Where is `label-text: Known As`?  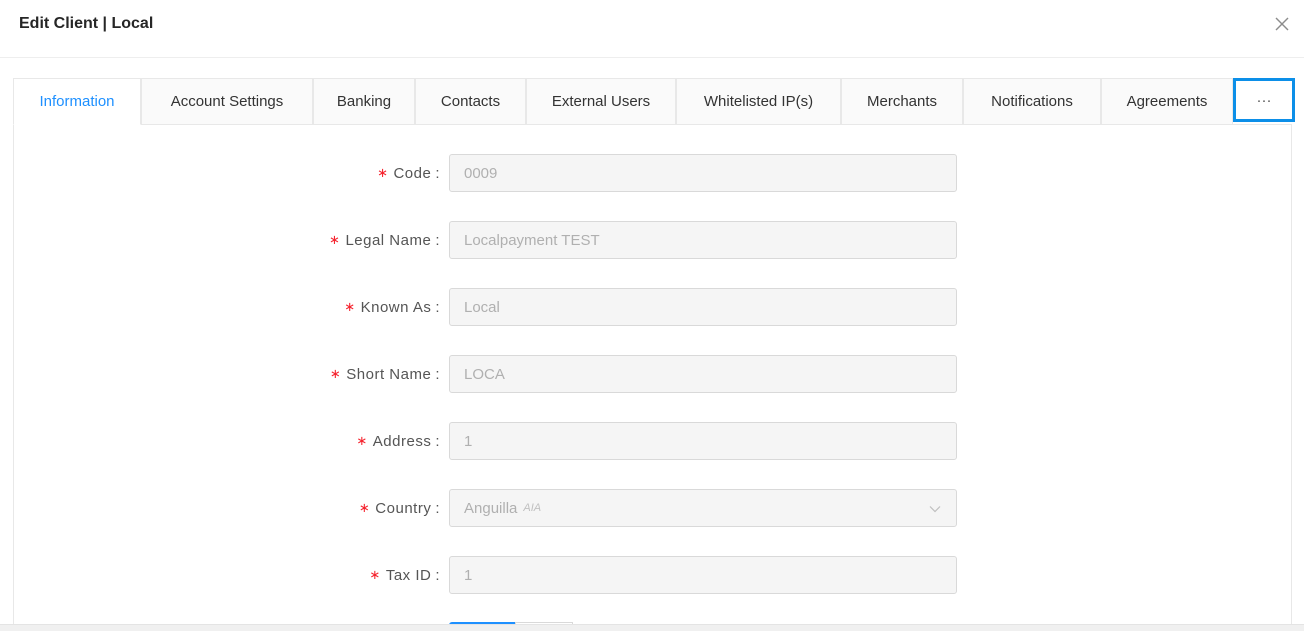 label-text: Known As is located at coordinates (396, 307).